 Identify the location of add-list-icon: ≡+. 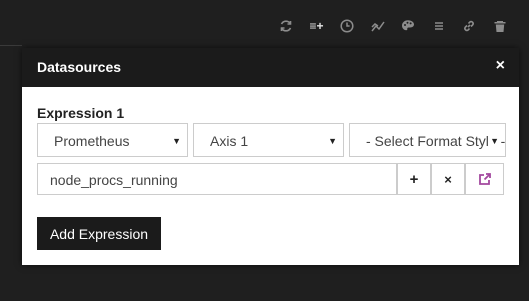
(317, 26).